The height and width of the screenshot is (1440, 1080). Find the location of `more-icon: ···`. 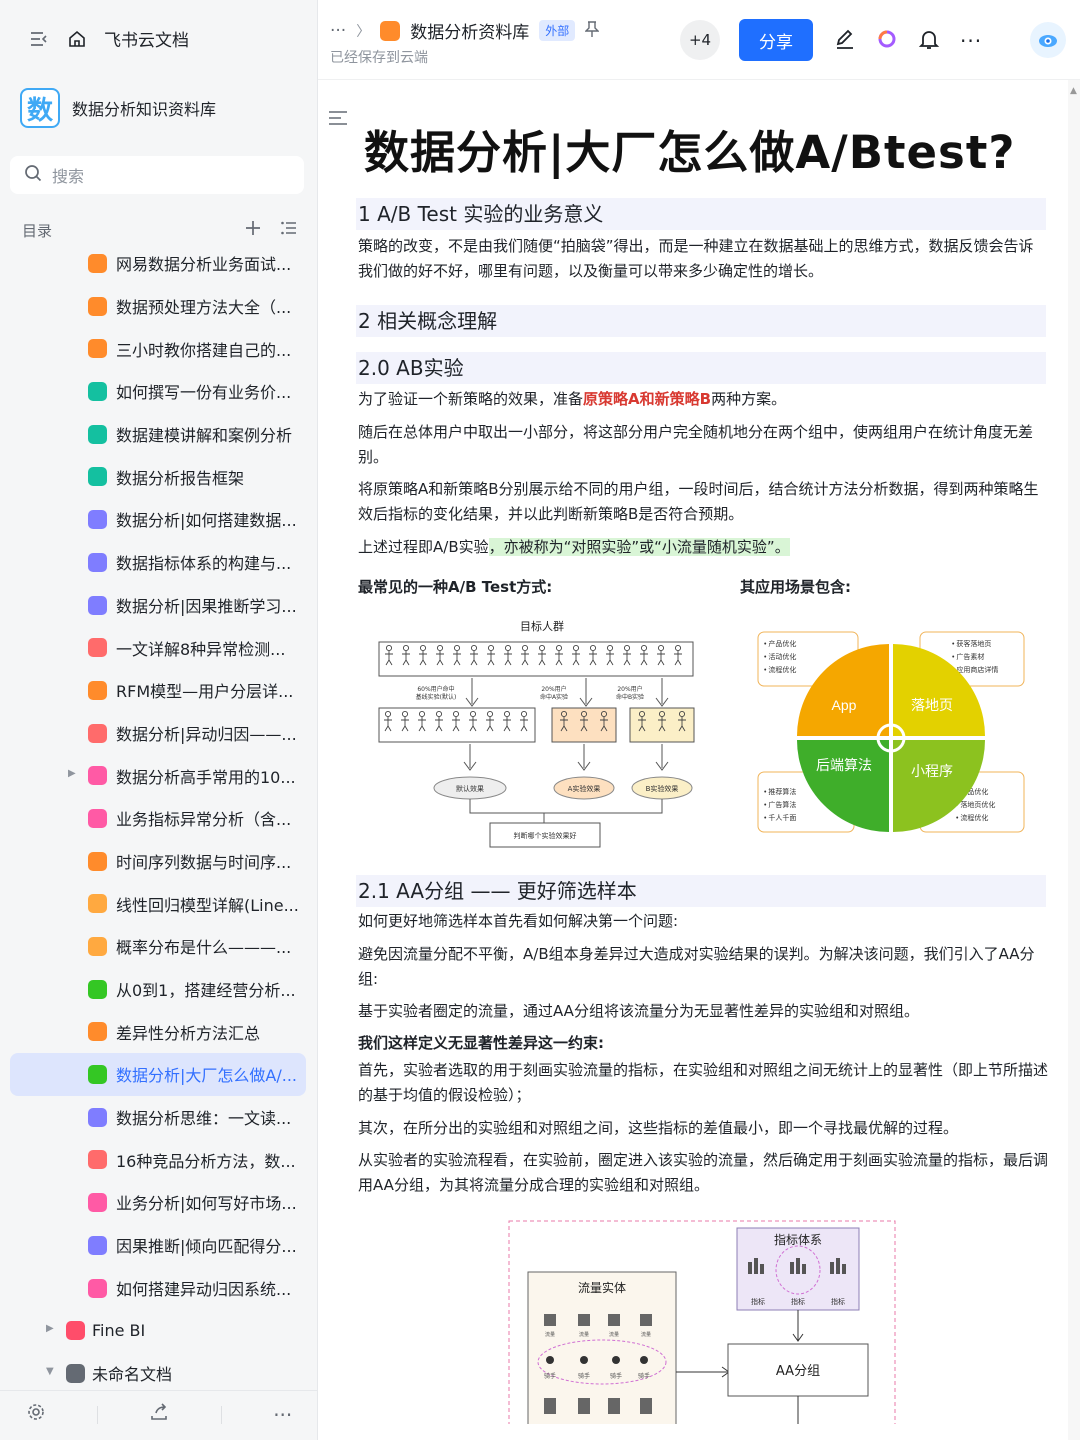

more-icon: ··· is located at coordinates (971, 41).